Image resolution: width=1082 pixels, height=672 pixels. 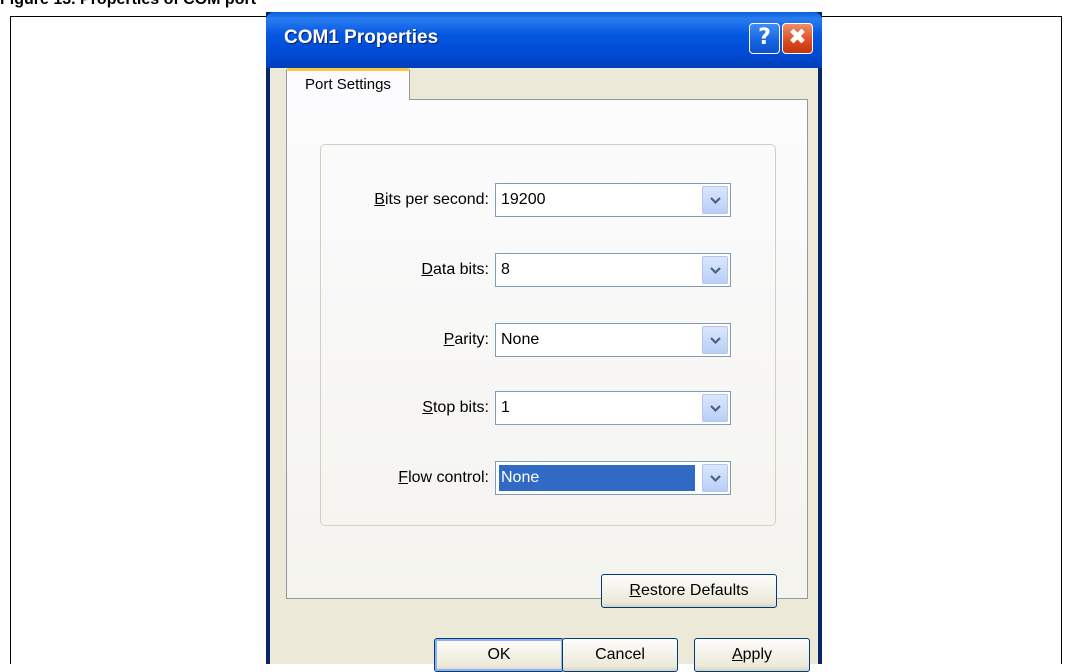 What do you see at coordinates (505, 407) in the screenshot?
I see `stop-bits-value: 1` at bounding box center [505, 407].